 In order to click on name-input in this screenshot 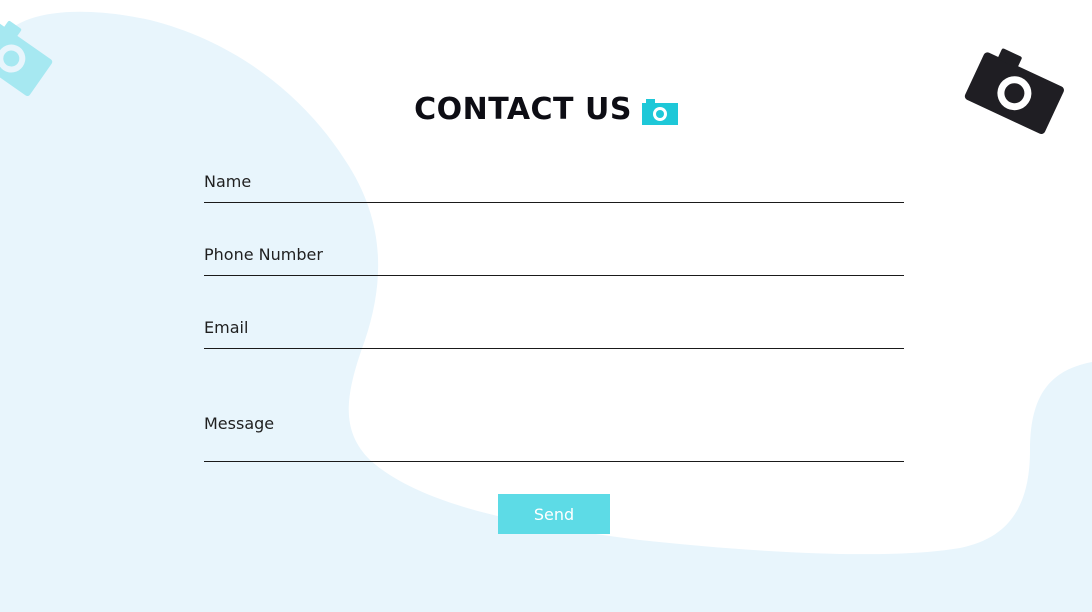, I will do `click(556, 182)`.